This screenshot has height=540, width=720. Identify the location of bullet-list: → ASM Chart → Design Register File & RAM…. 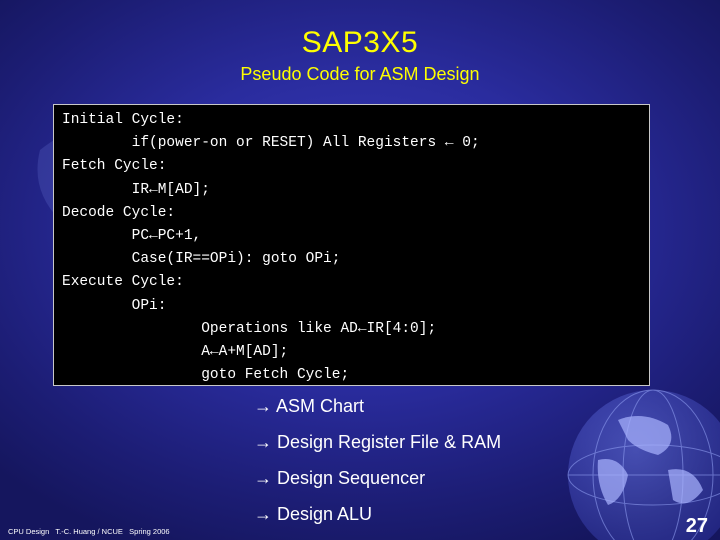
(377, 465).